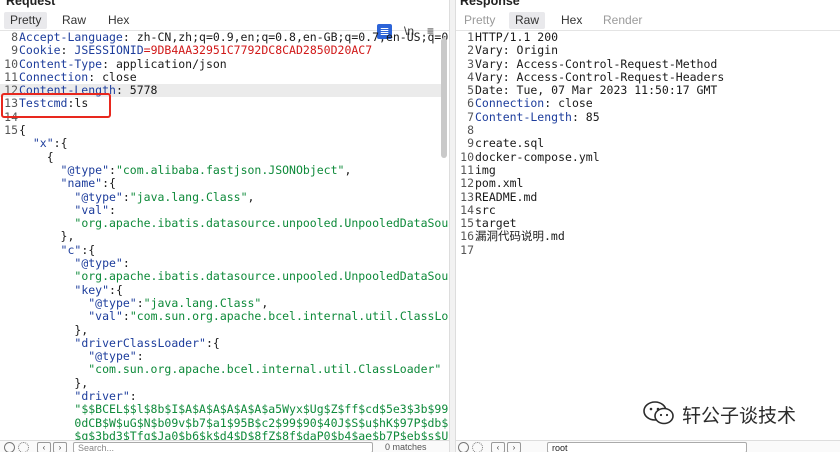 This screenshot has height=452, width=840. What do you see at coordinates (109, 50) in the screenshot?
I see `code-token: JSESSIONID` at bounding box center [109, 50].